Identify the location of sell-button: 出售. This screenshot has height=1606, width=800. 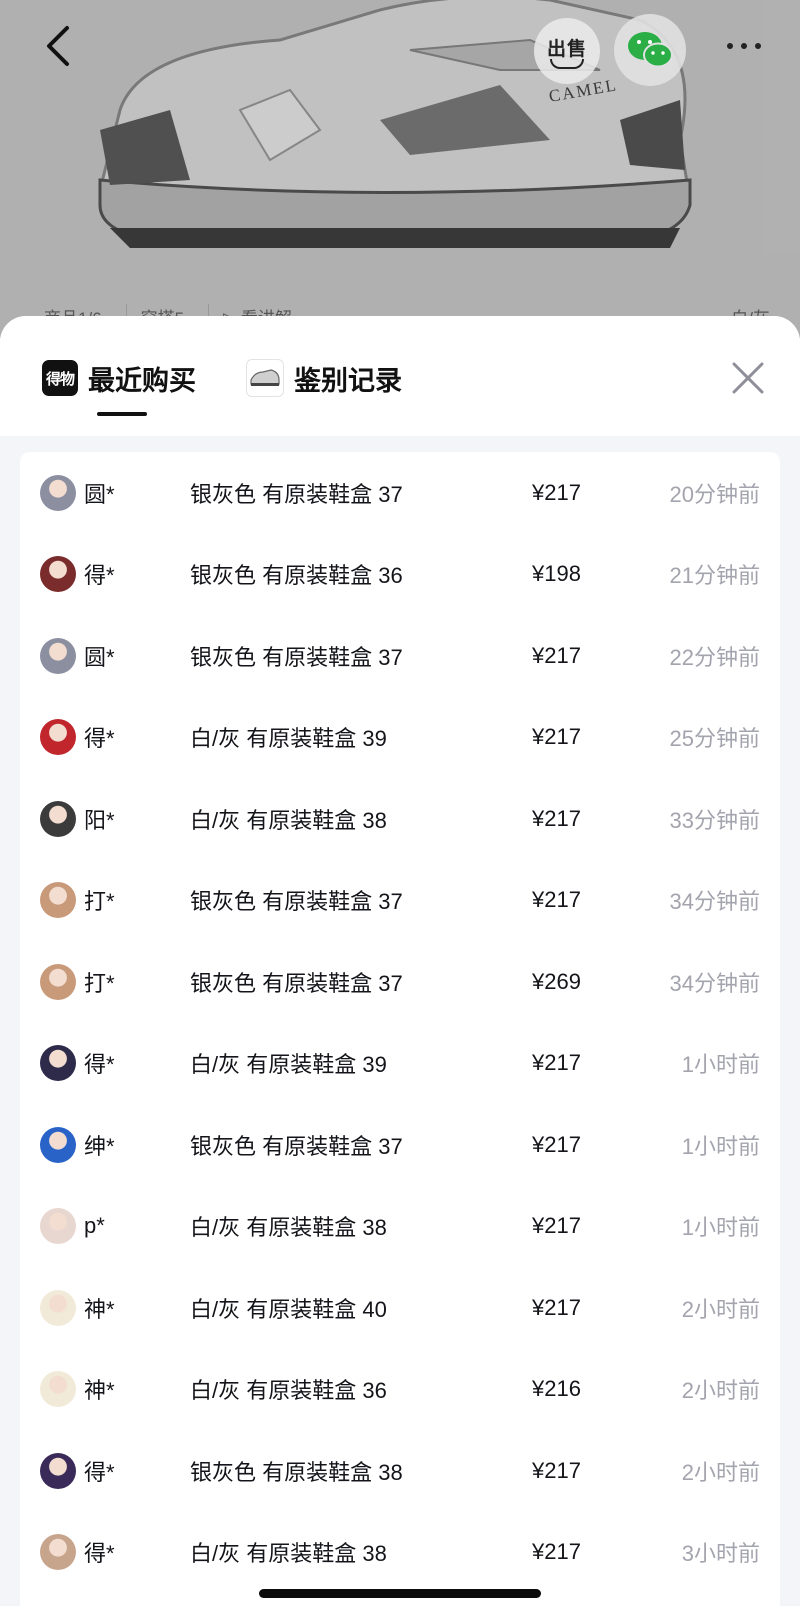
(567, 51).